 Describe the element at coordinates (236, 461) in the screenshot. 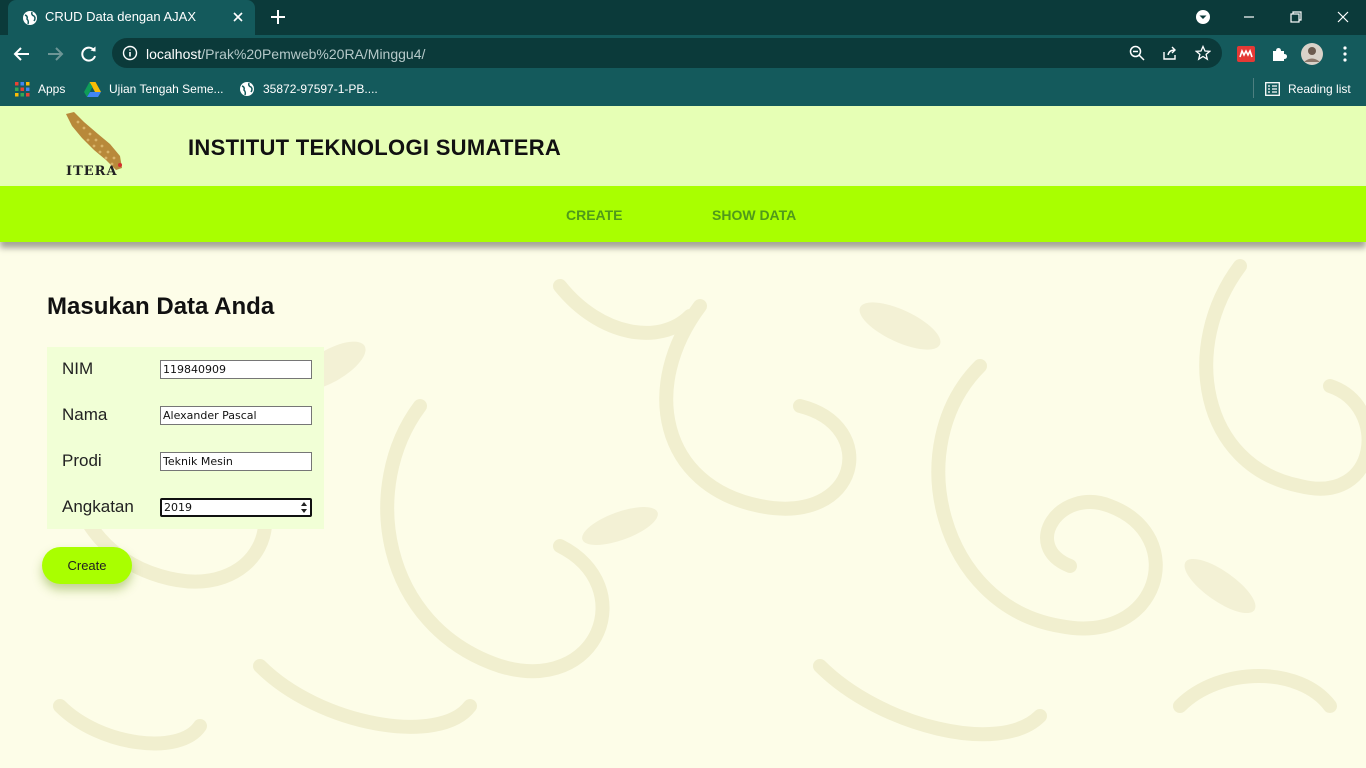

I see `prodi-input: Teknik Mesin` at that location.